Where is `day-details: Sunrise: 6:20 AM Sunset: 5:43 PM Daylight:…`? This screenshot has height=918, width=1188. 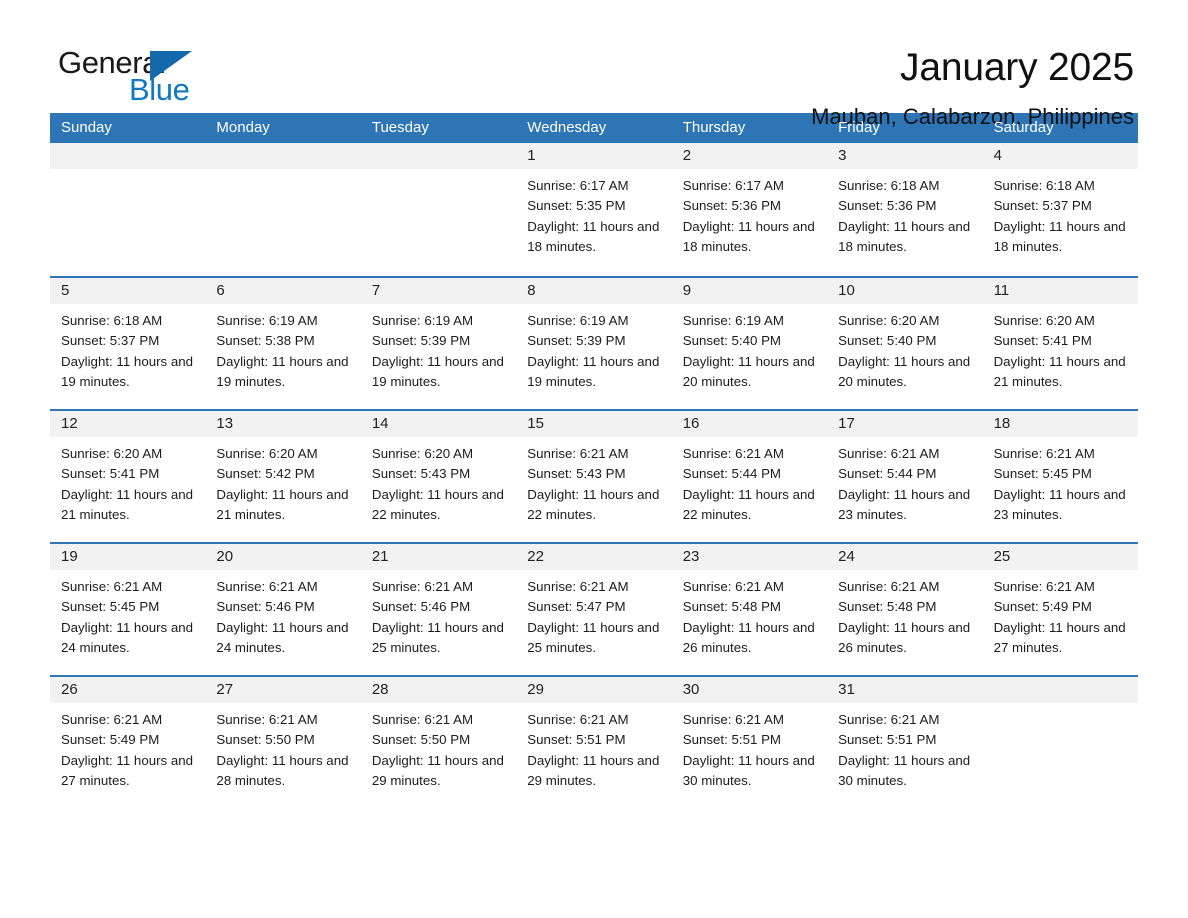 day-details: Sunrise: 6:20 AM Sunset: 5:43 PM Daylight:… is located at coordinates (438, 481).